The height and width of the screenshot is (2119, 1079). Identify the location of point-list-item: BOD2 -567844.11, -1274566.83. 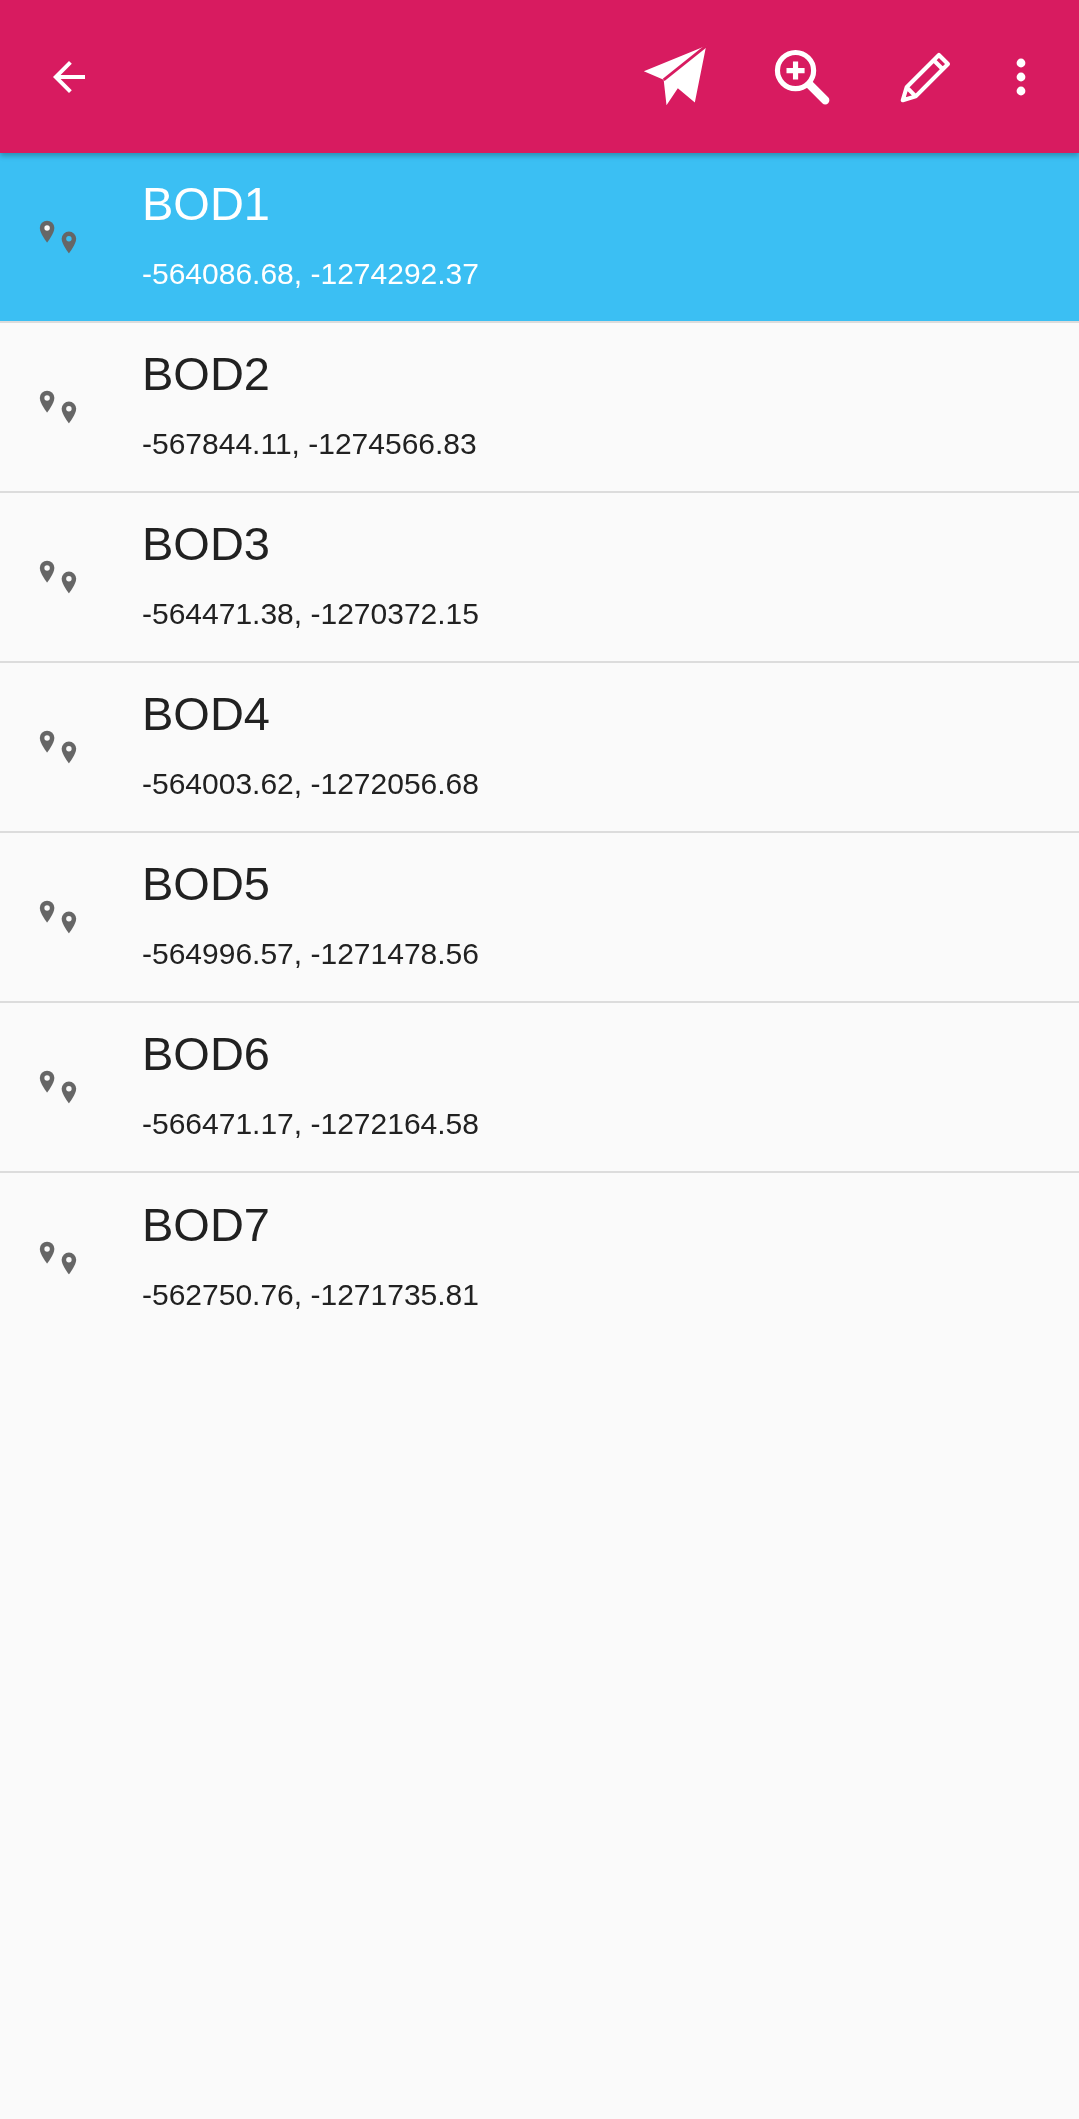
(539, 408).